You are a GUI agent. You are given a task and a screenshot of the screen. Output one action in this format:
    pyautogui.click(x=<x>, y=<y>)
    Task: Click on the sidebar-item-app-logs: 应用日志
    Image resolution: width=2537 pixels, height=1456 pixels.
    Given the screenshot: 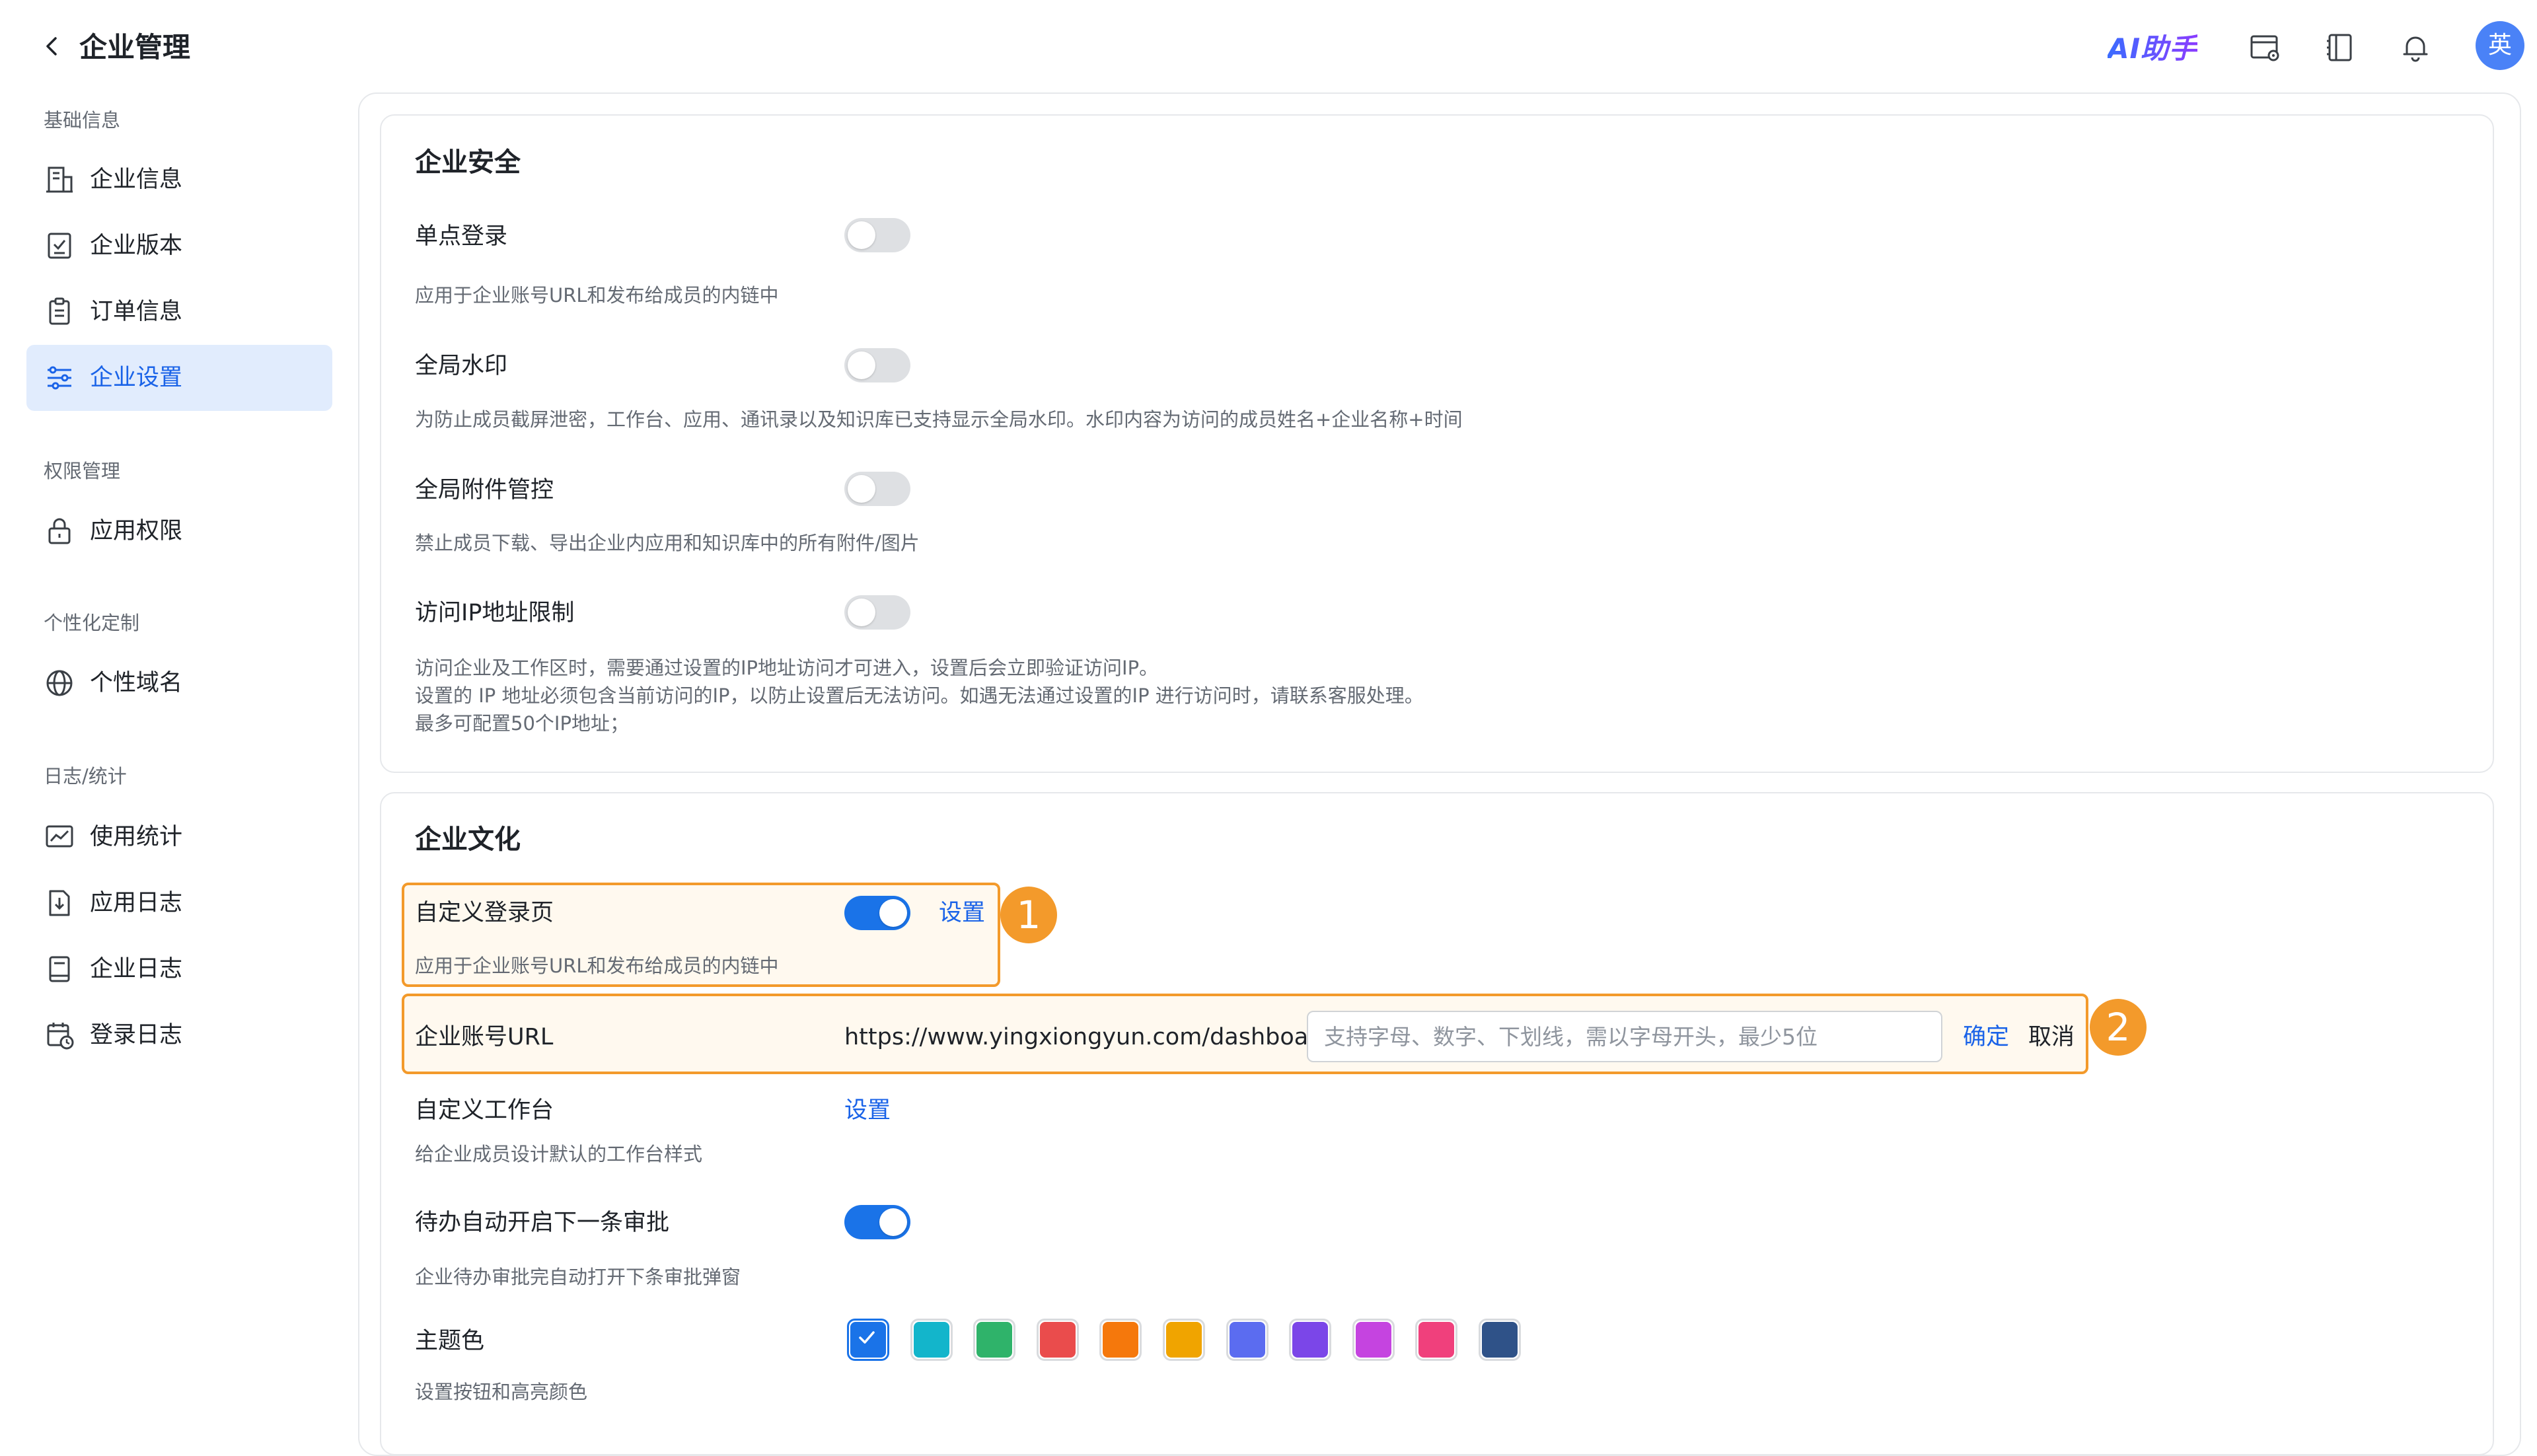 What is the action you would take?
    pyautogui.click(x=179, y=903)
    